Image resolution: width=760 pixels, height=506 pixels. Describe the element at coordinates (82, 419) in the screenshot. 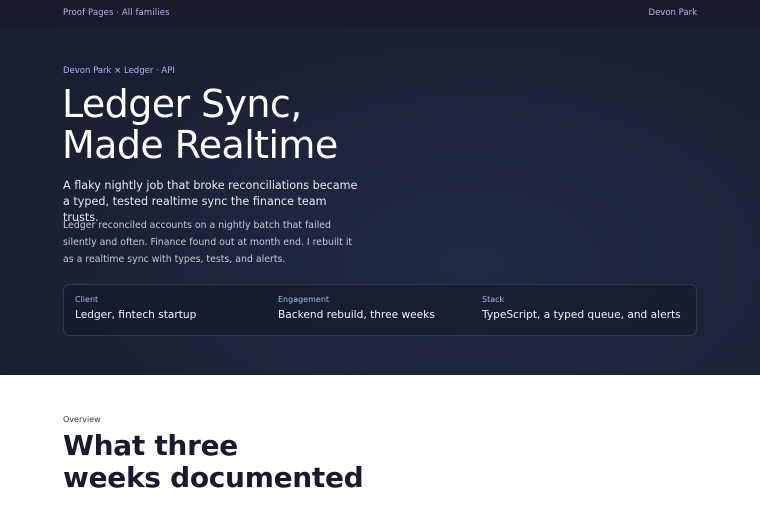

I see `overview-kicker: Overview` at that location.